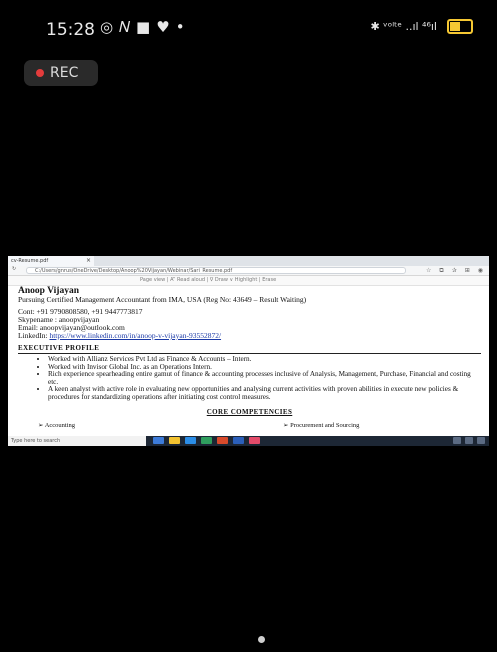  What do you see at coordinates (480, 271) in the screenshot?
I see `profile-icon: ◉` at bounding box center [480, 271].